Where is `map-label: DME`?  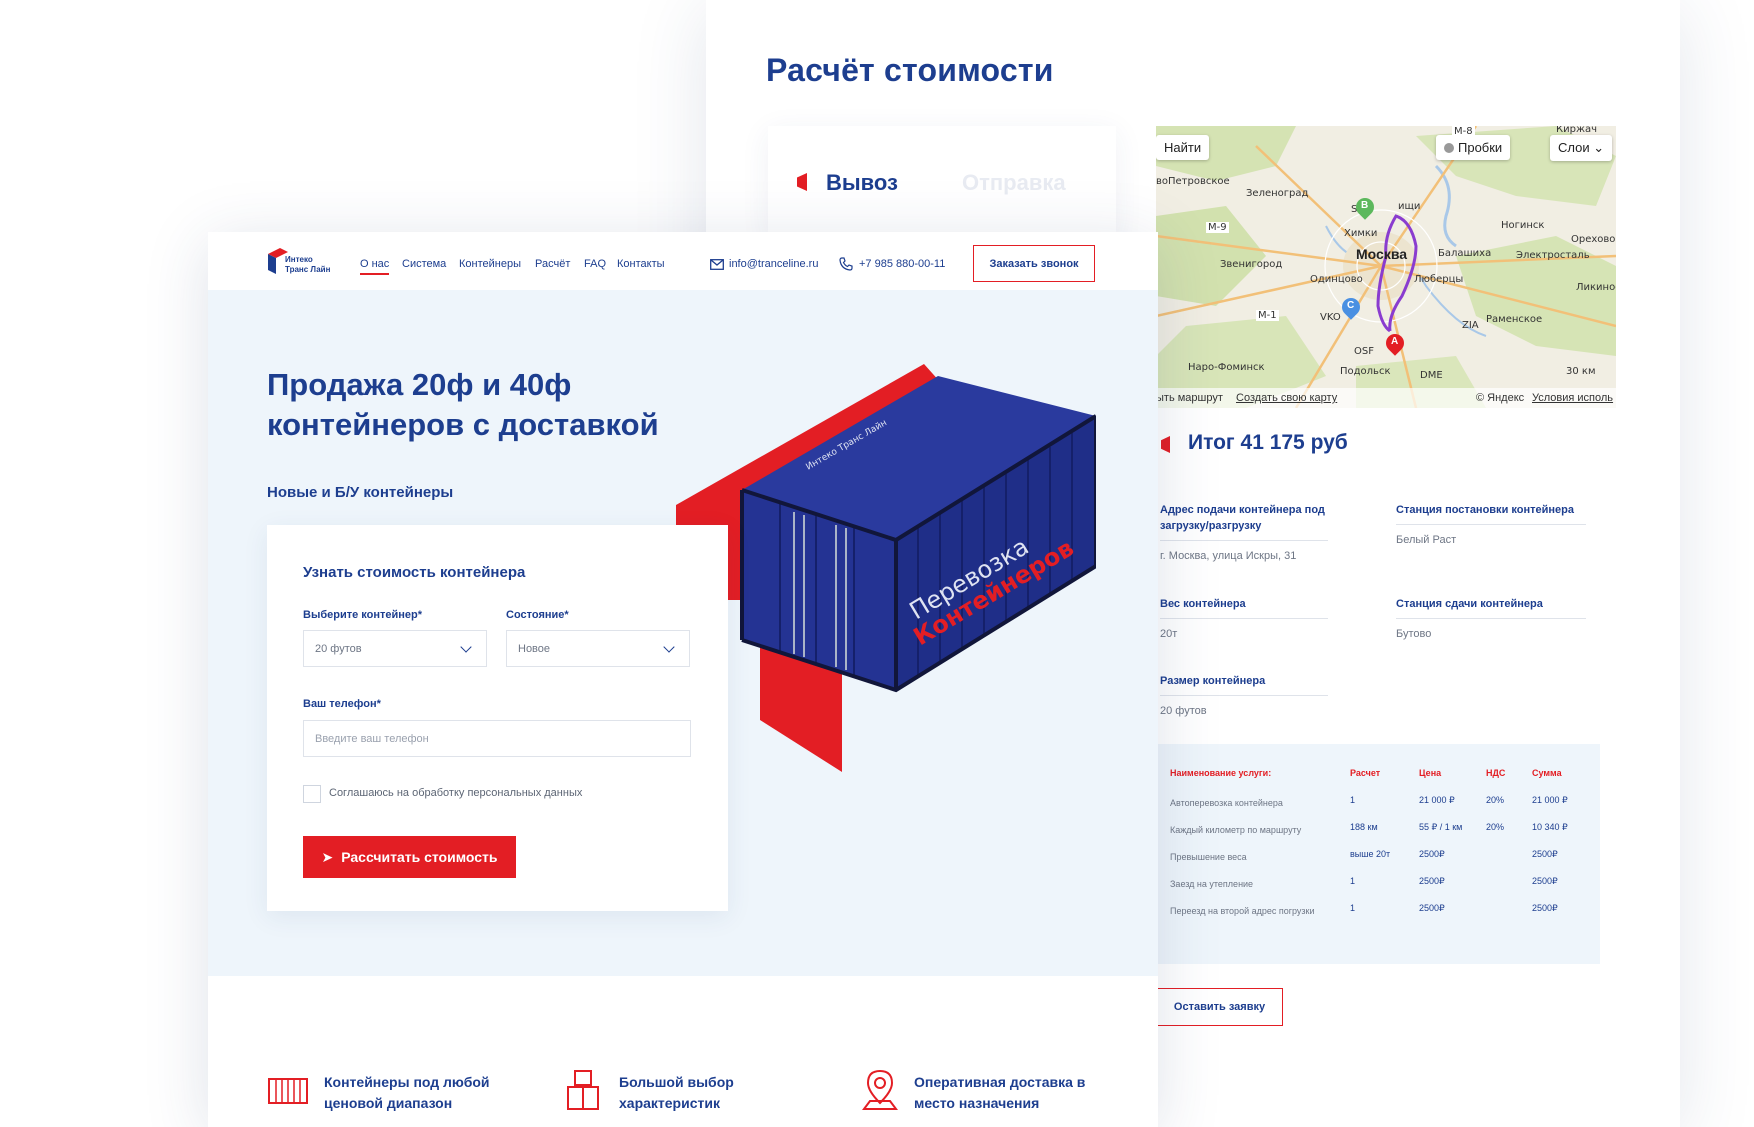
map-label: DME is located at coordinates (1431, 375).